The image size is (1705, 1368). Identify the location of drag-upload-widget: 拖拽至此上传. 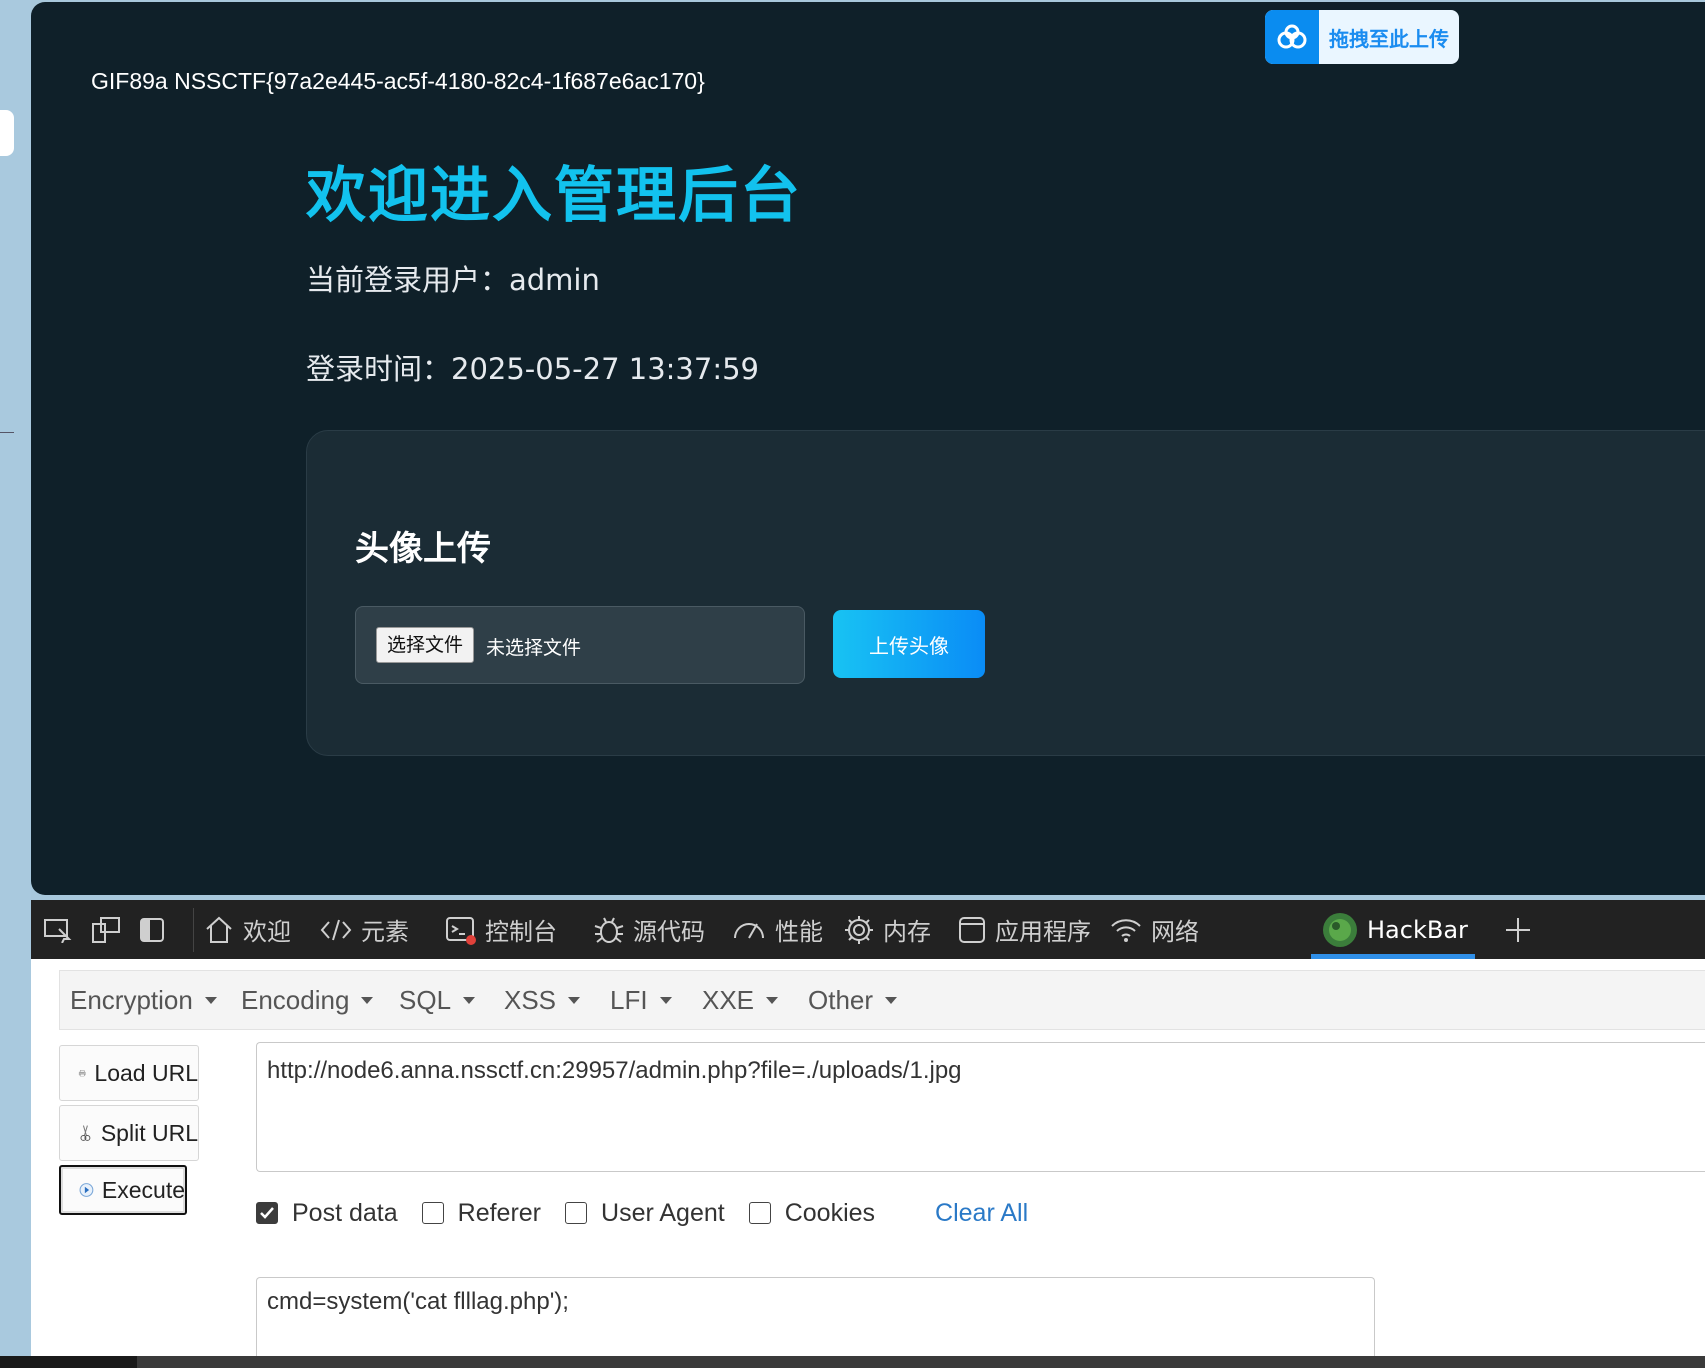
(1362, 37).